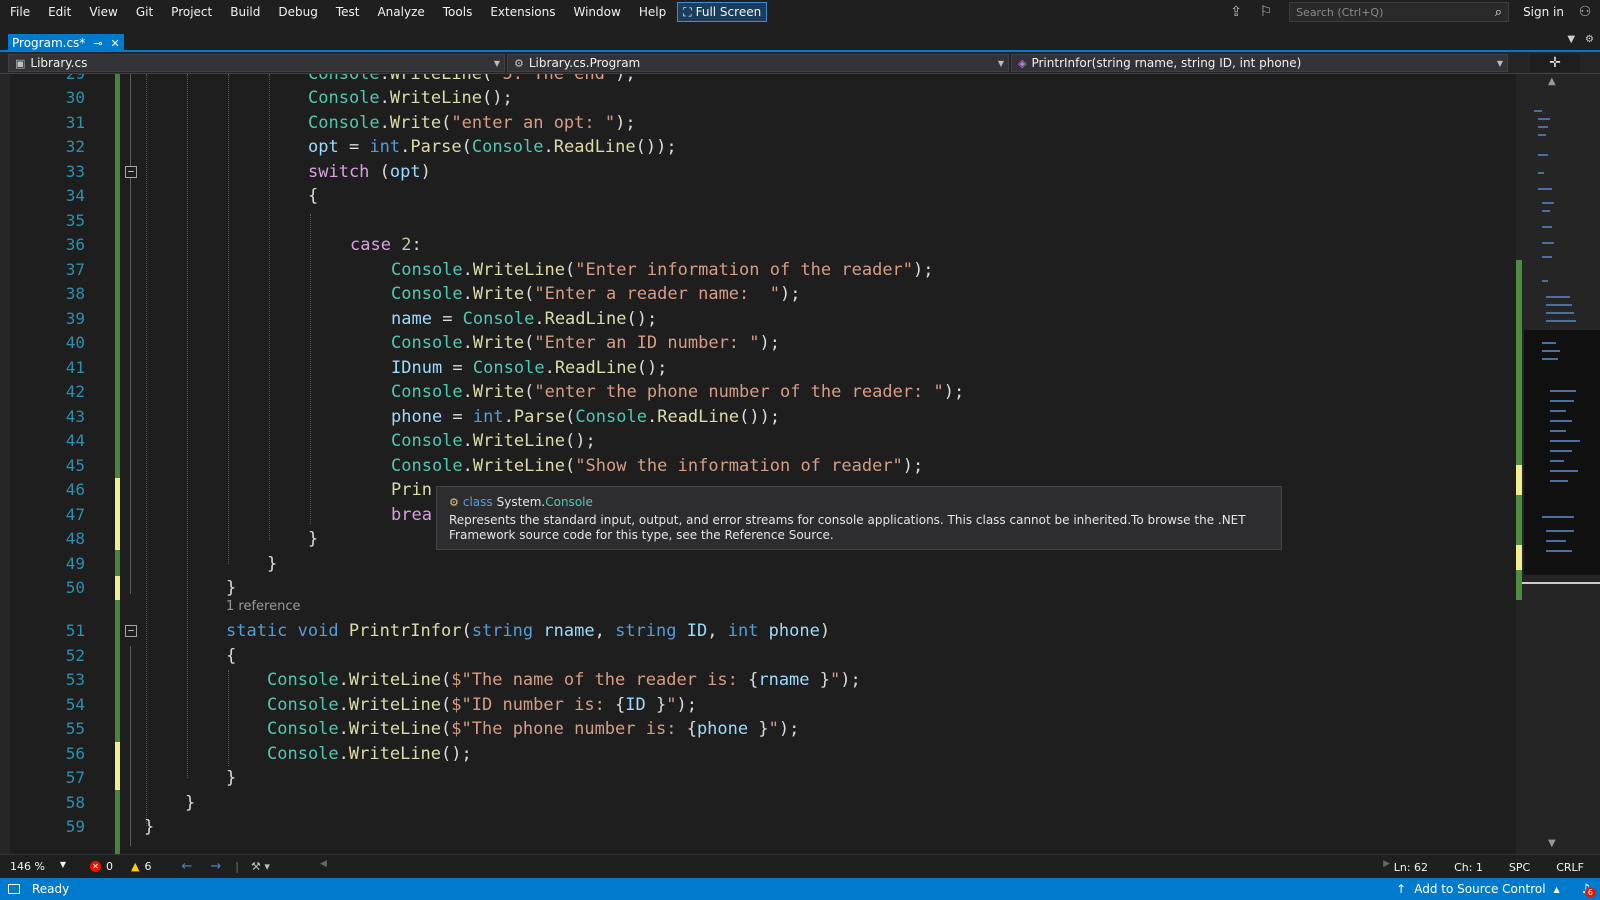 The image size is (1600, 900). What do you see at coordinates (1580, 39) in the screenshot?
I see `tab-strip-controls: ▼ ⚙` at bounding box center [1580, 39].